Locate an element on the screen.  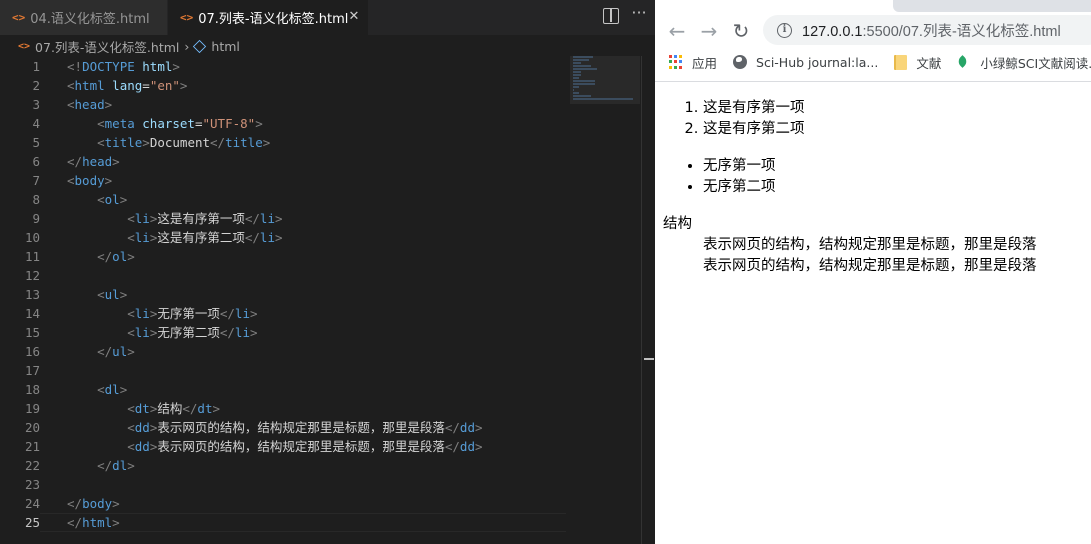
line-number: 23 is located at coordinates (32, 484).